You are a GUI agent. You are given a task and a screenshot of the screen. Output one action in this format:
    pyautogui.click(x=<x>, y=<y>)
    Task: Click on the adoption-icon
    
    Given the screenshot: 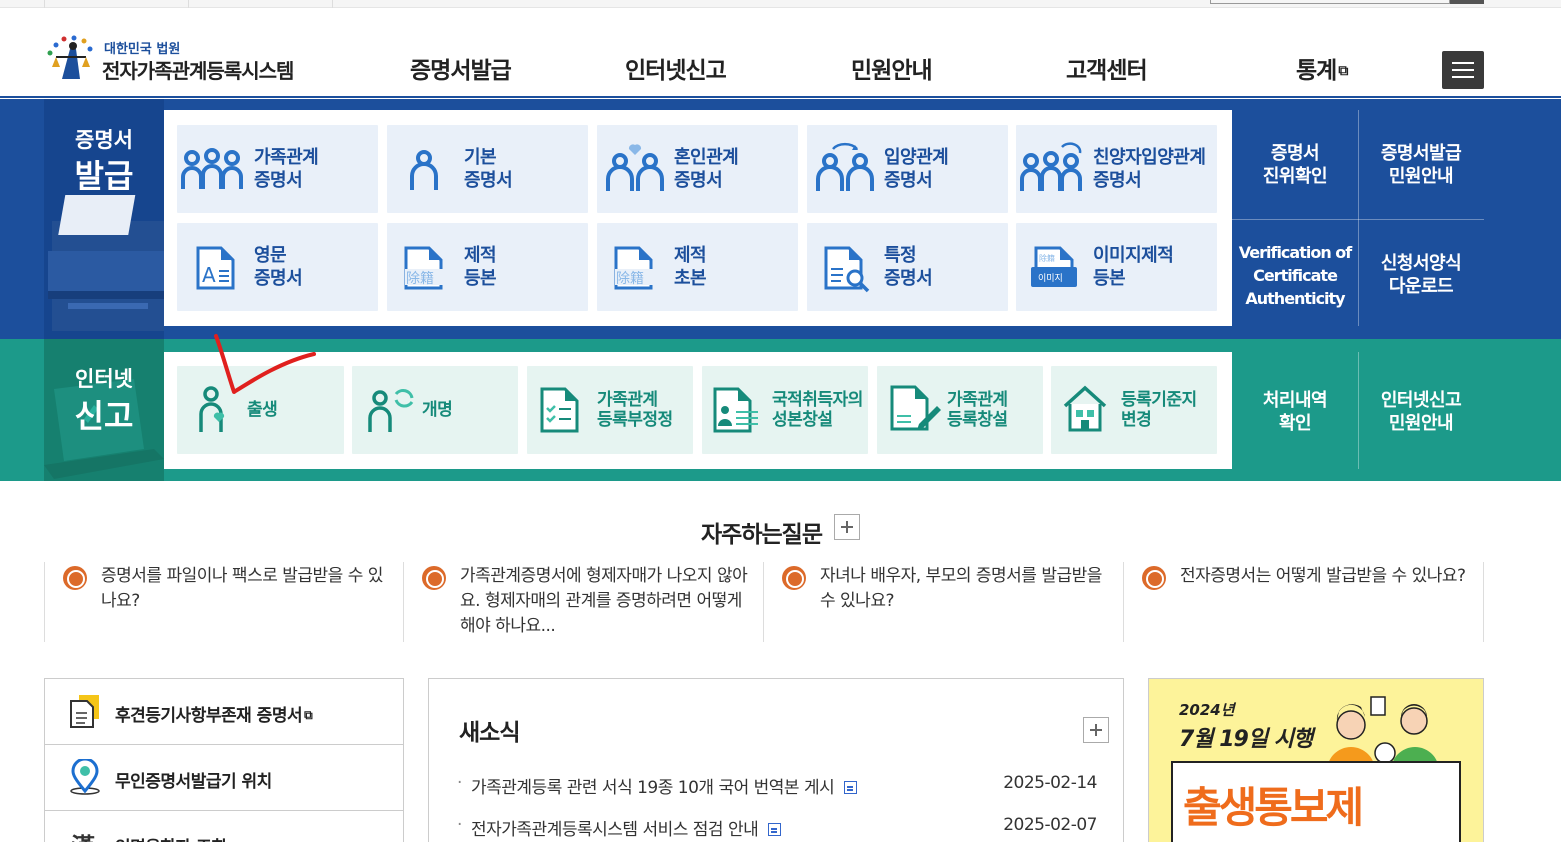 What is the action you would take?
    pyautogui.click(x=845, y=166)
    